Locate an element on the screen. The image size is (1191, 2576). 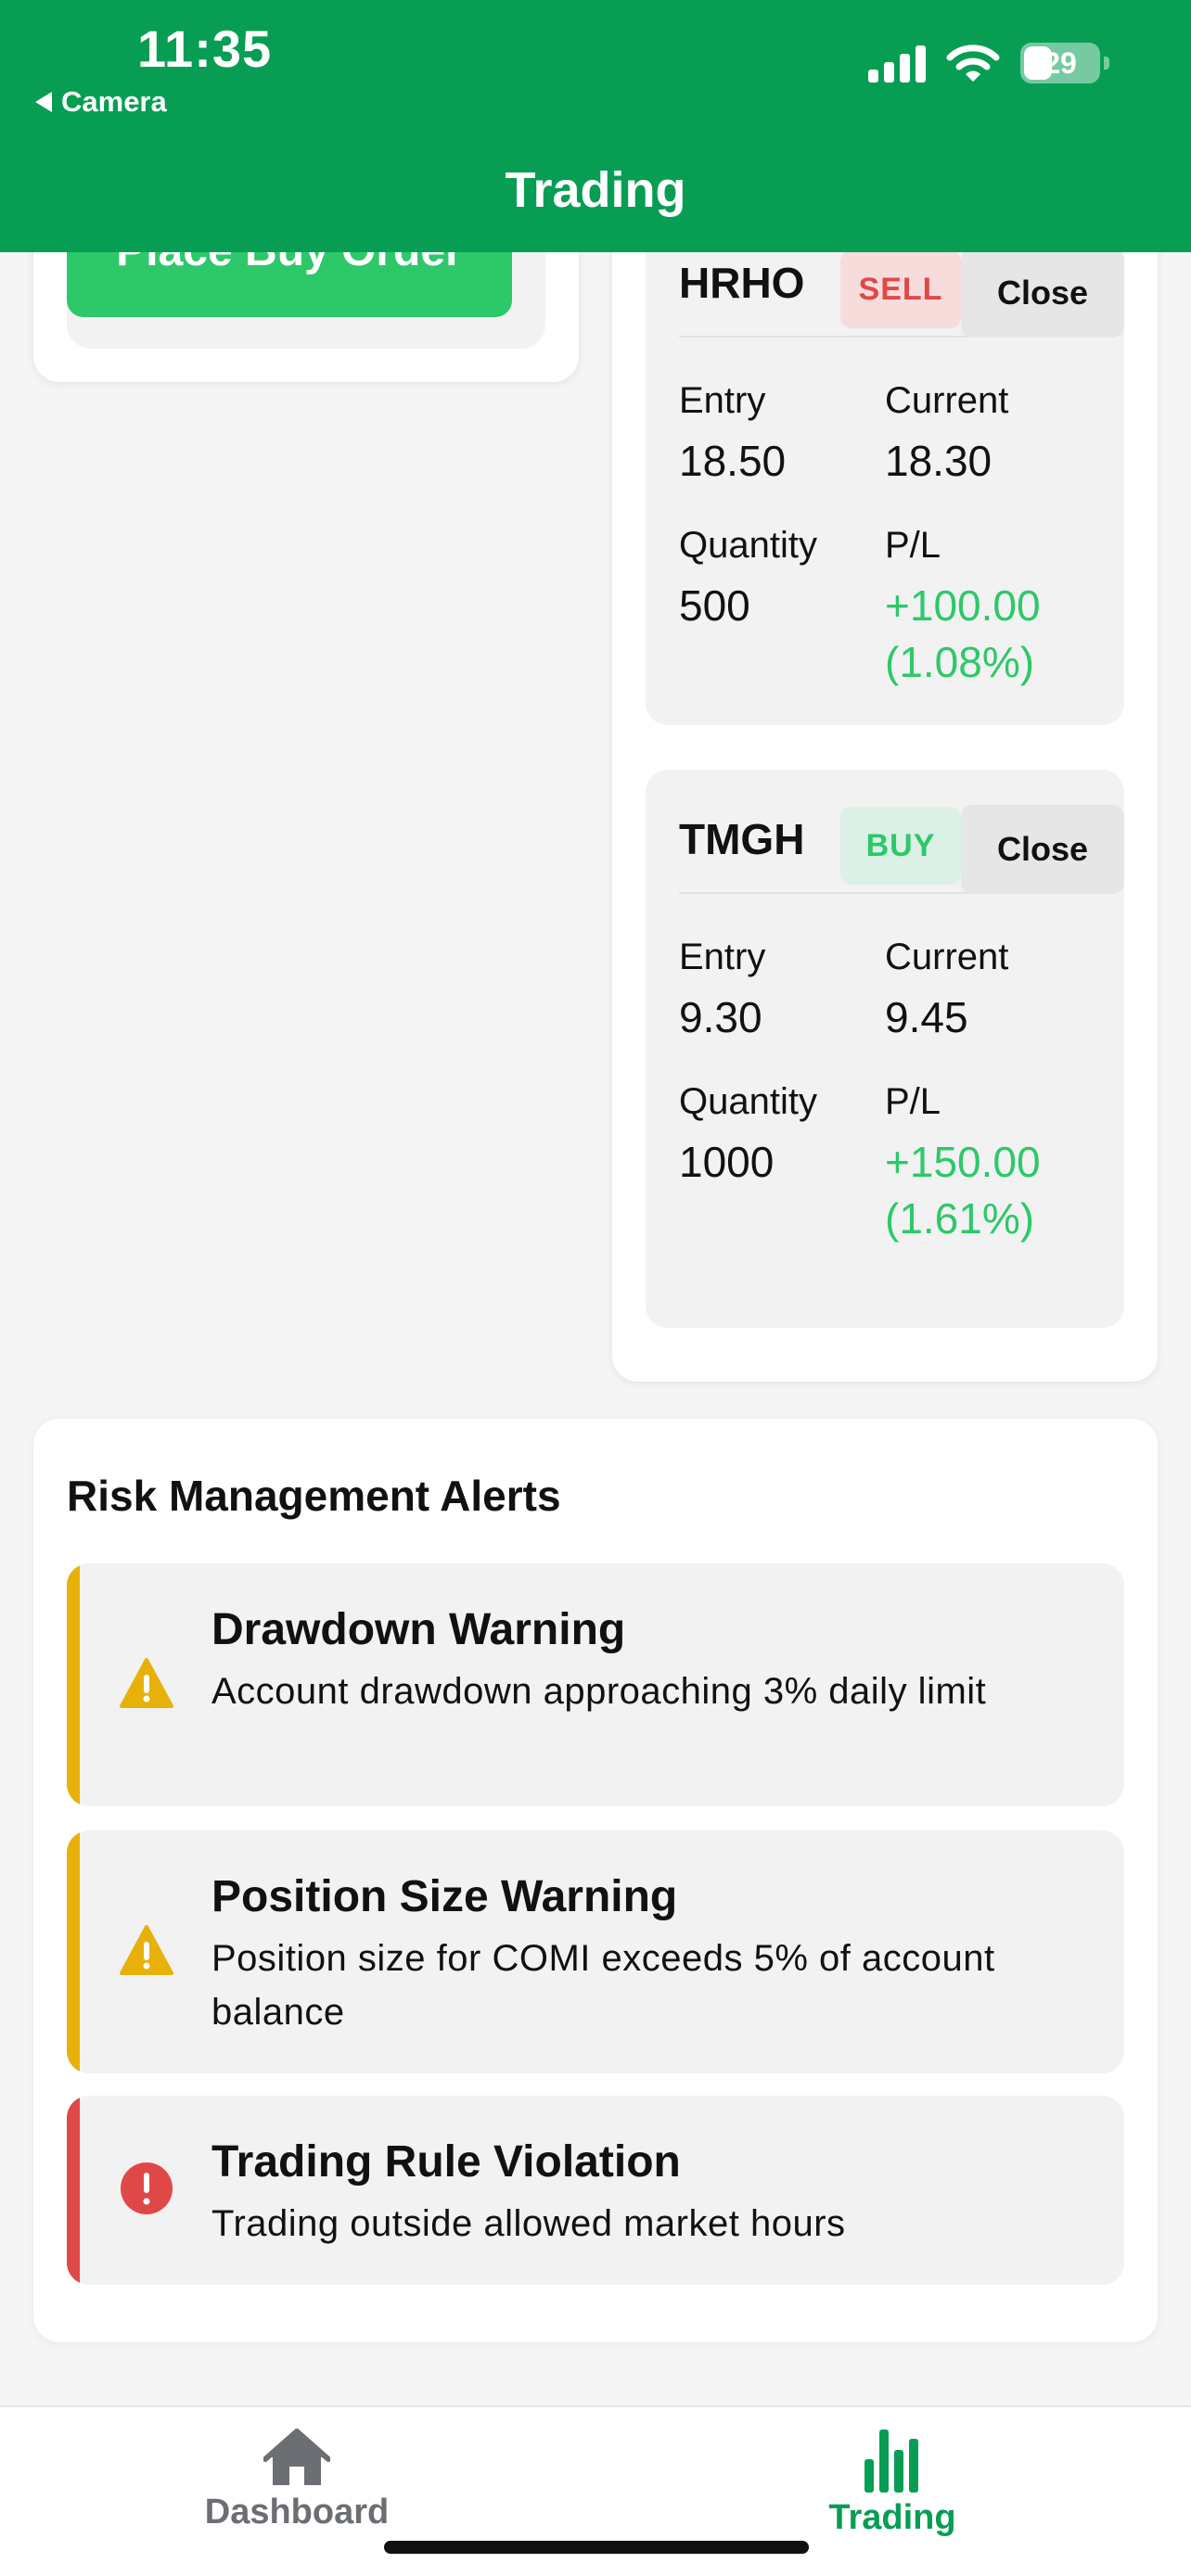
wifi-icon is located at coordinates (973, 64).